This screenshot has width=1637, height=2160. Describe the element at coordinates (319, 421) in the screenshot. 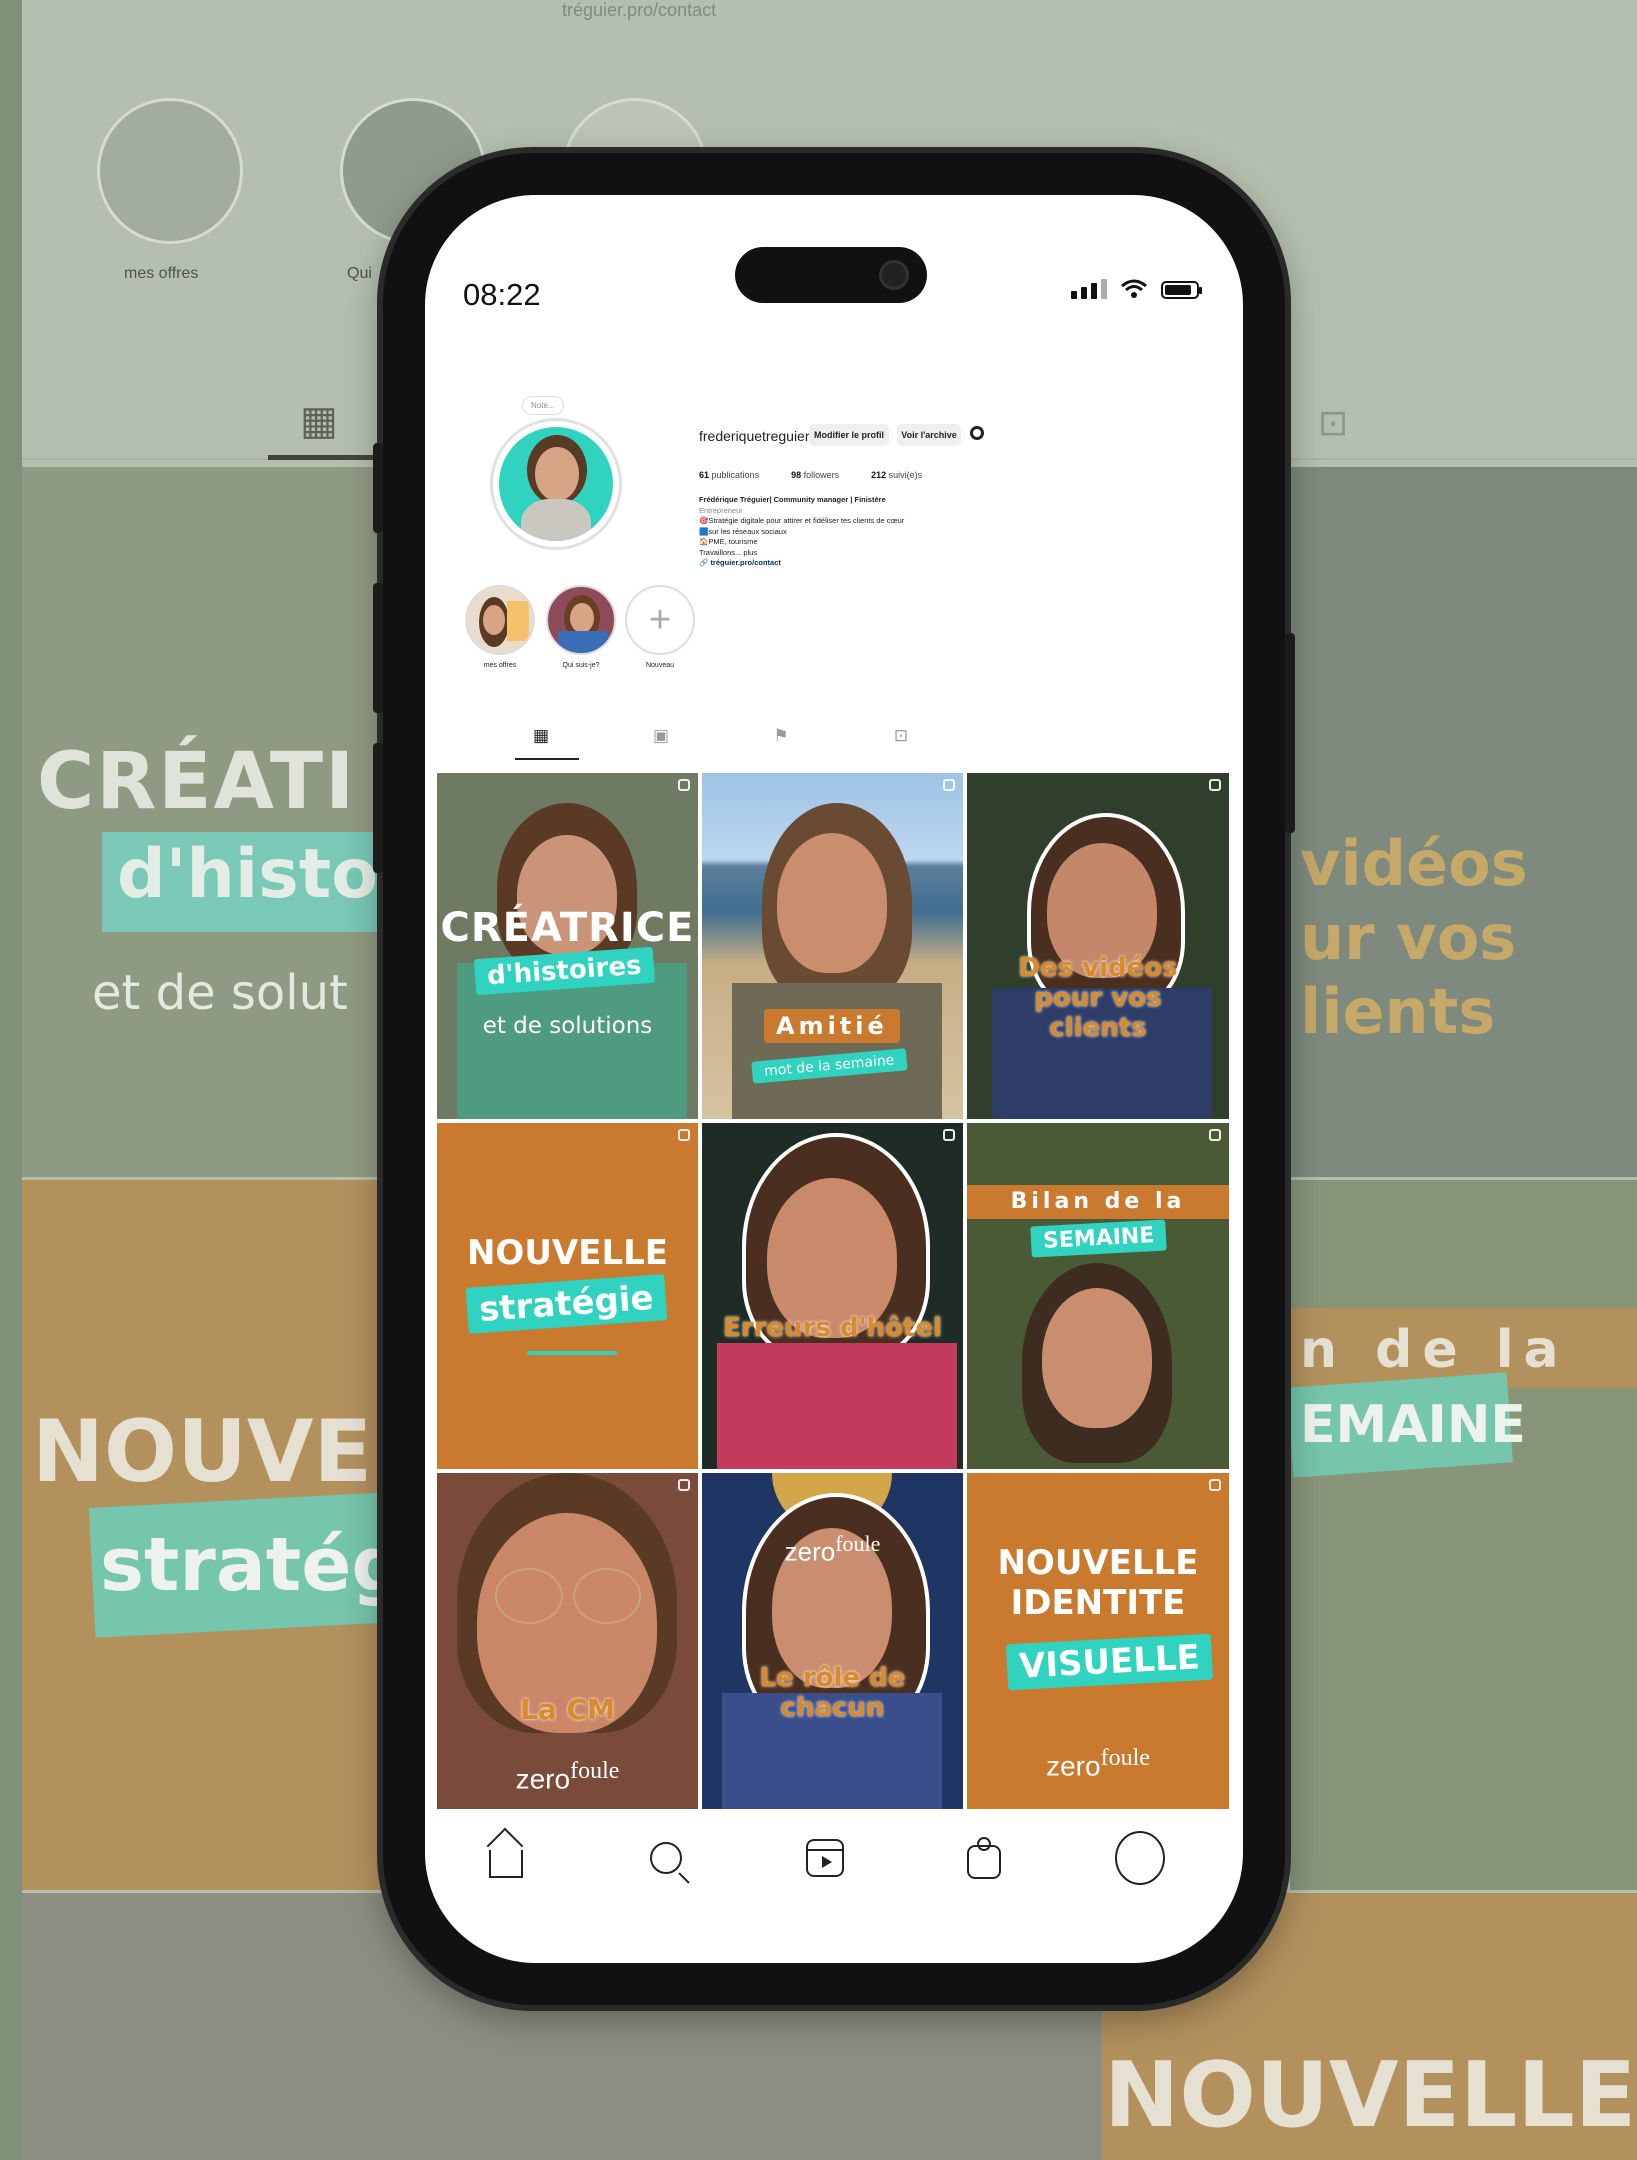

I see `background-grid-icon: ▦` at that location.